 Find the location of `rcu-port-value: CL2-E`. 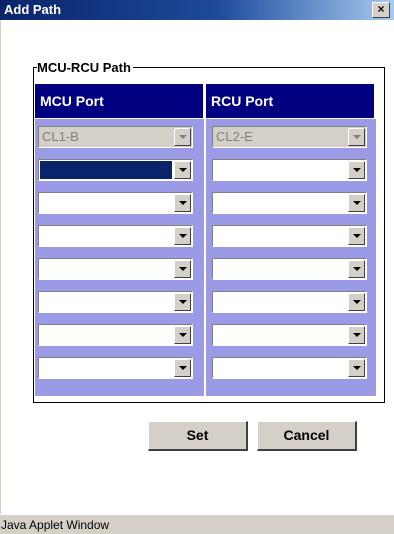

rcu-port-value: CL2-E is located at coordinates (234, 136).